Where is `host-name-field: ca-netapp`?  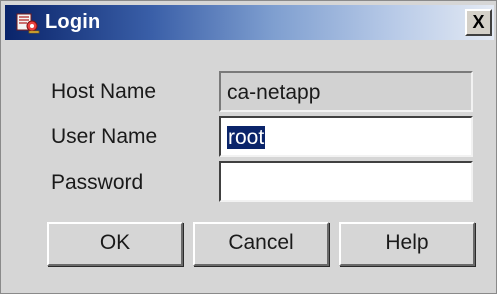
host-name-field: ca-netapp is located at coordinates (346, 91).